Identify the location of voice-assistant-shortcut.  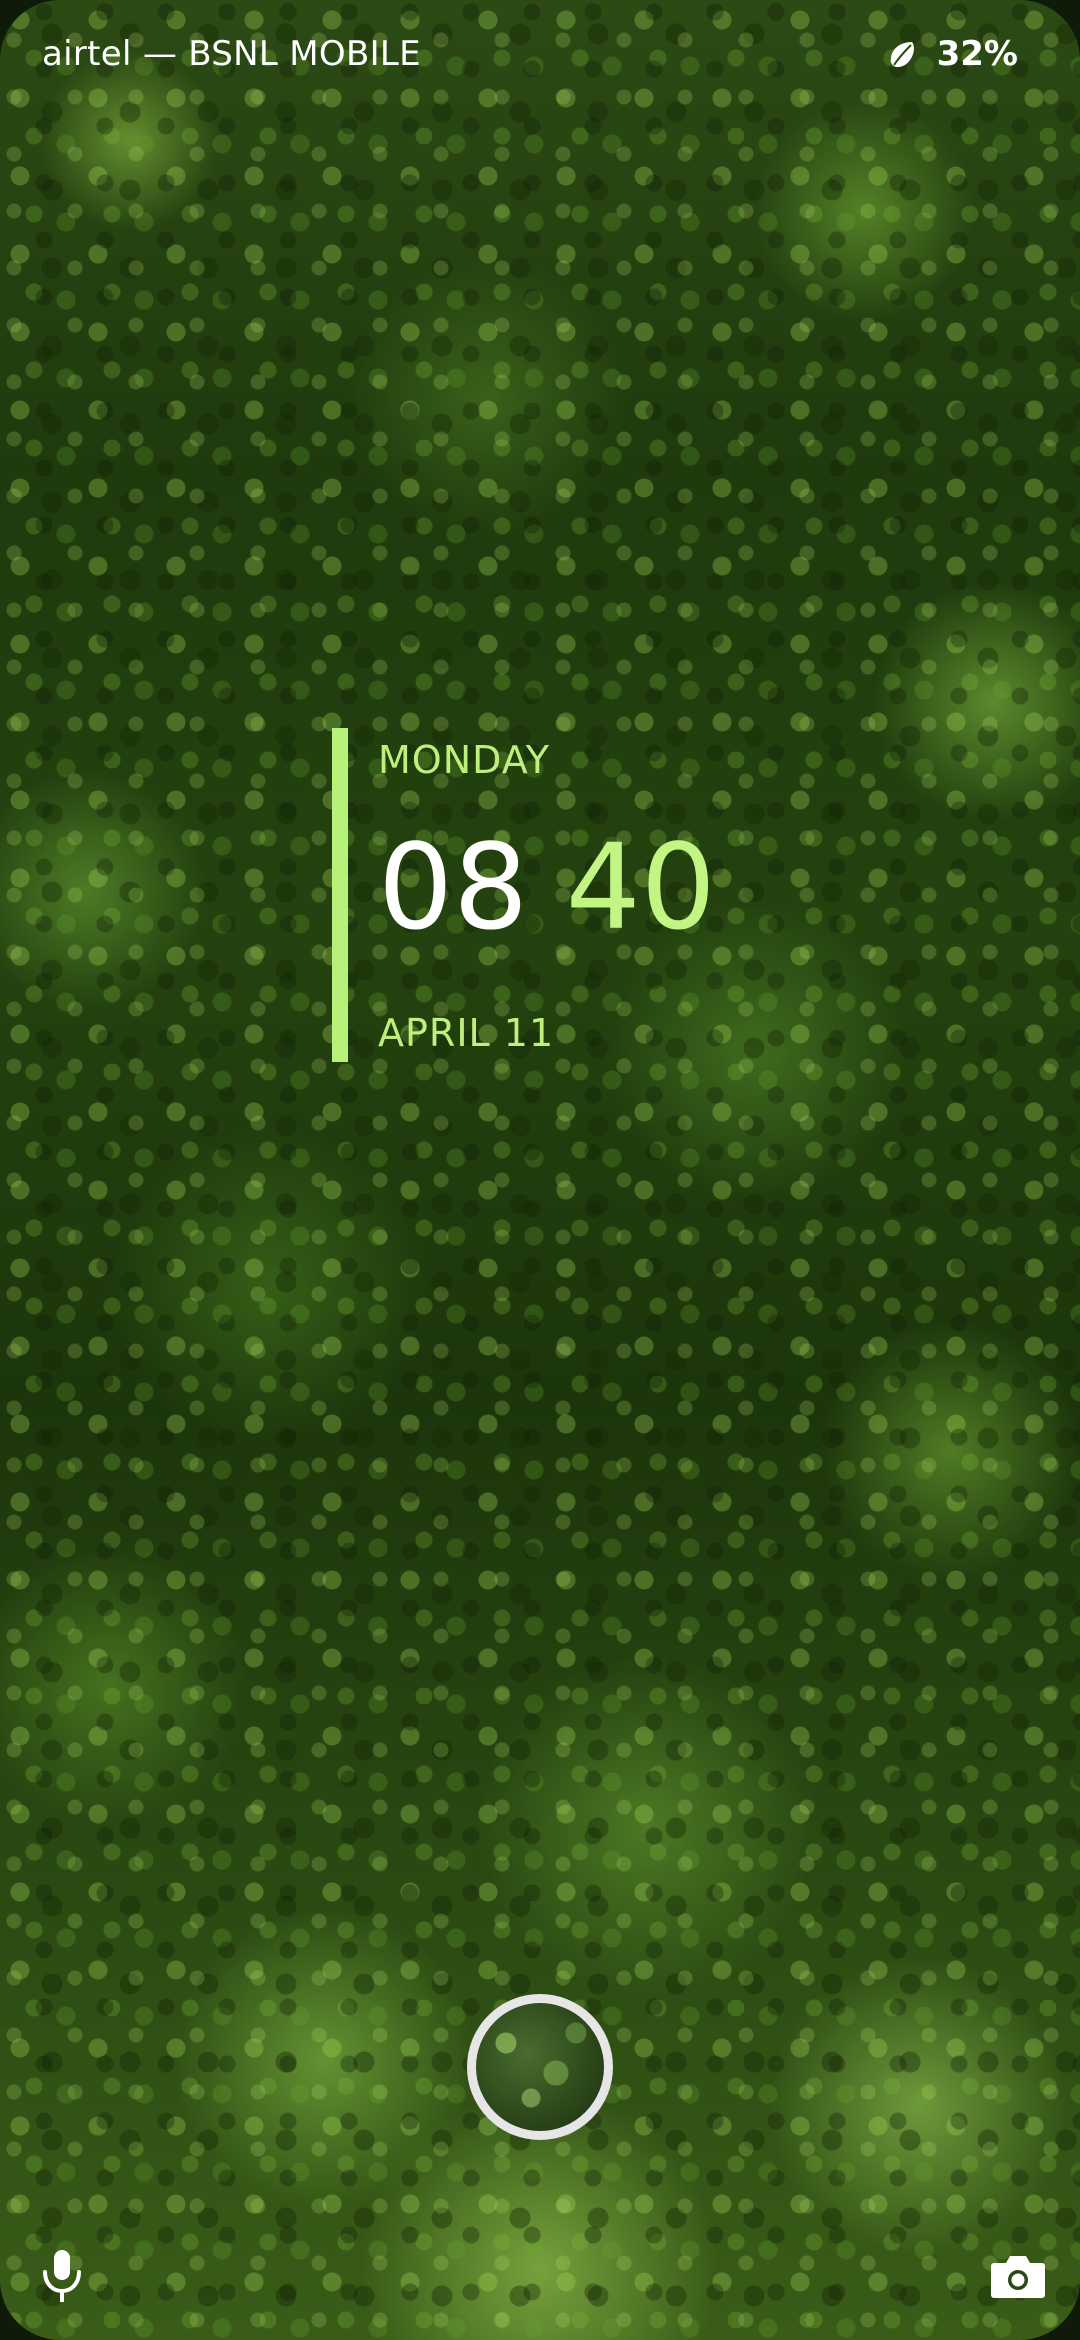
(62, 2276).